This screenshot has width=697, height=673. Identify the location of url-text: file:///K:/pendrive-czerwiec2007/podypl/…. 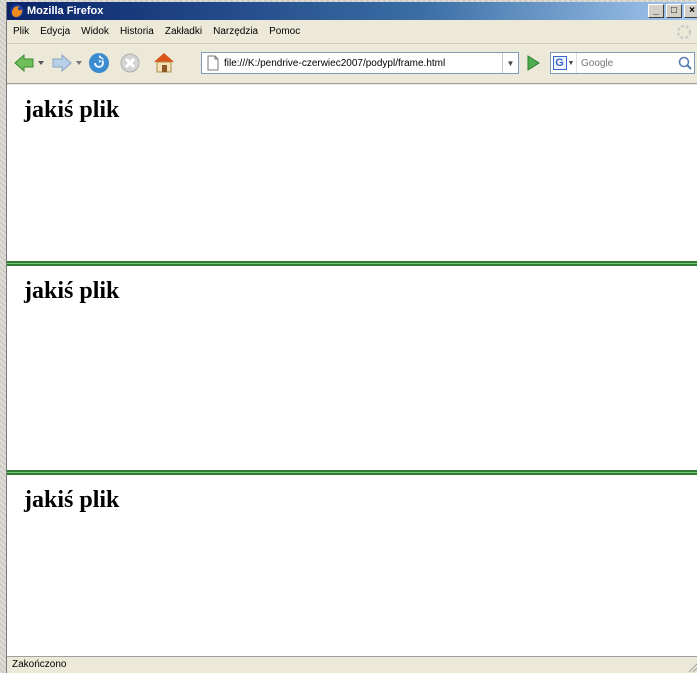
(363, 63).